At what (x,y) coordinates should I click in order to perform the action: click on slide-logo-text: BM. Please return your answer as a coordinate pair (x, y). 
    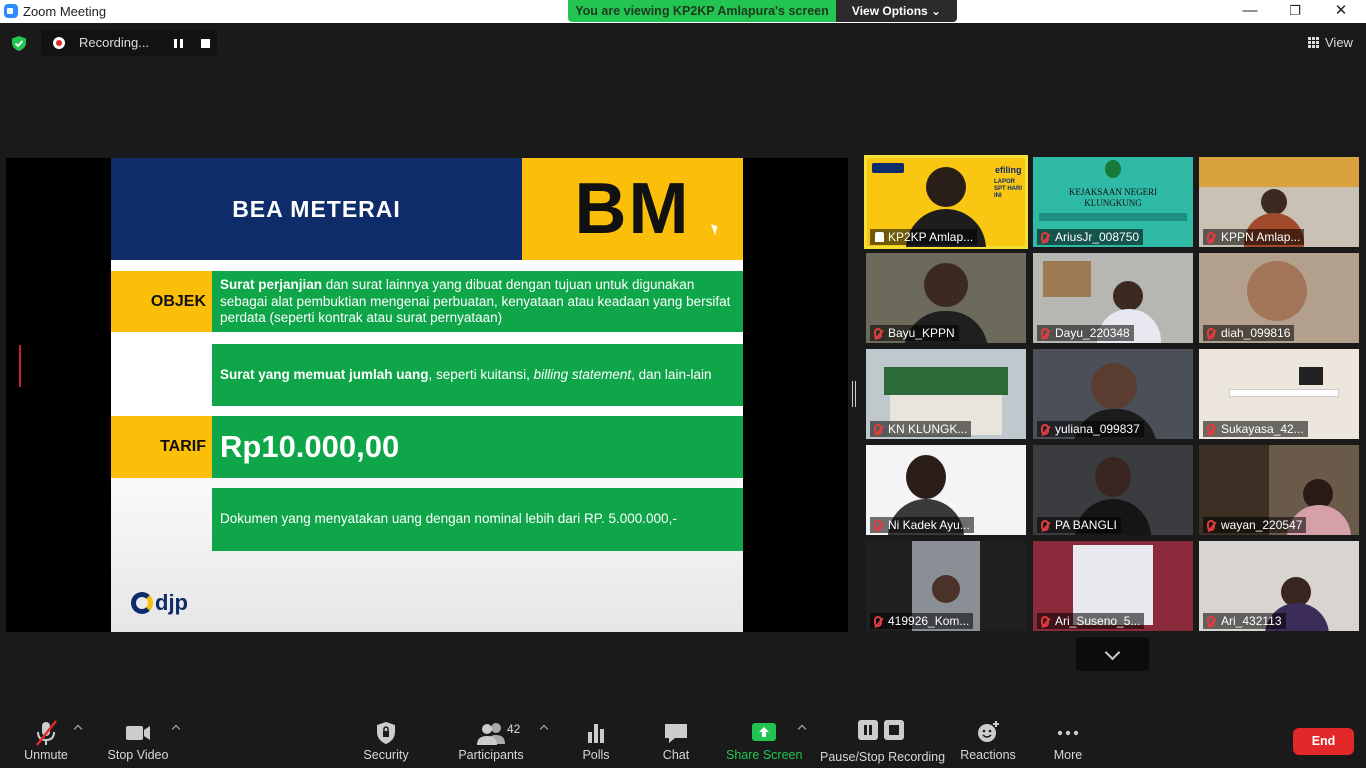
    Looking at the image, I should click on (632, 209).